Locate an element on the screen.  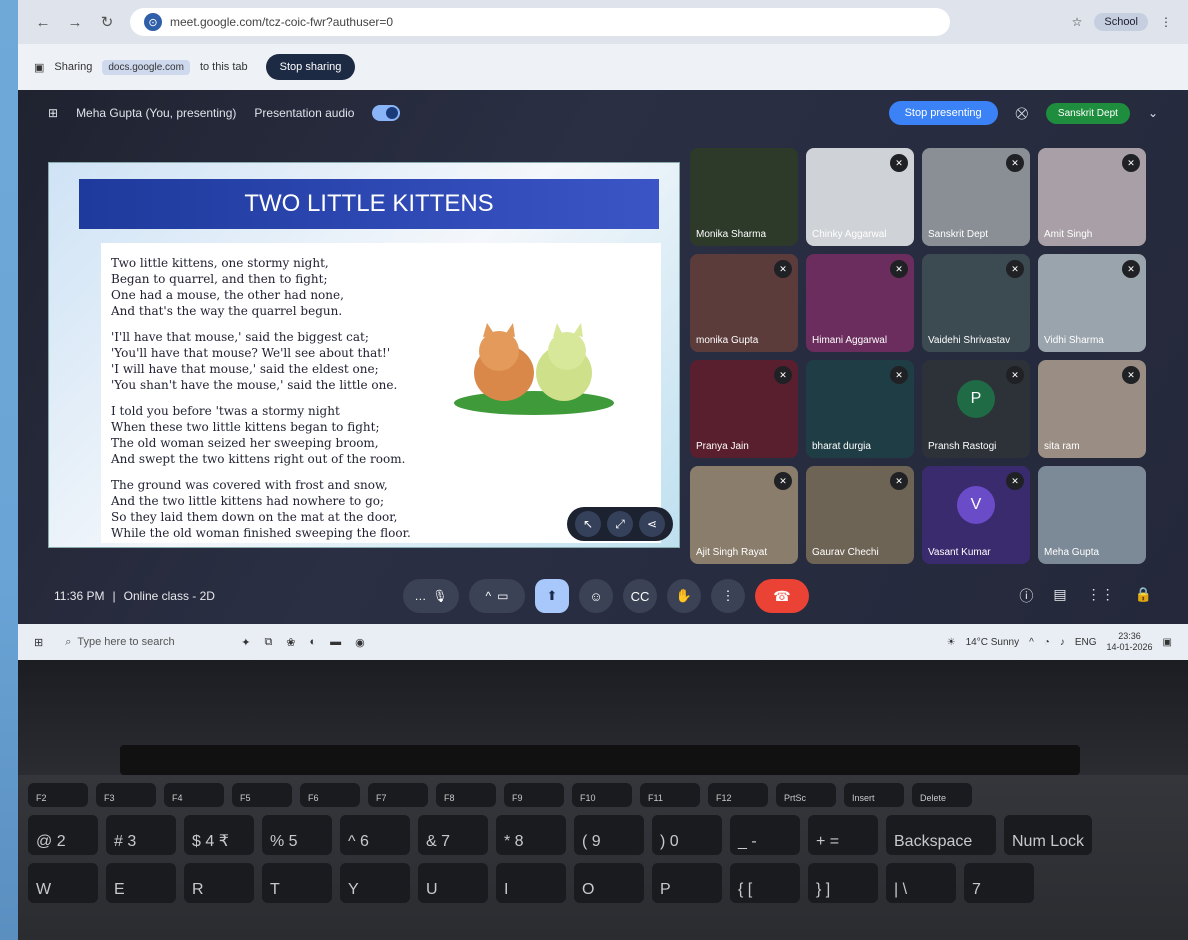
taskbar-search: ⌕ Type here to search is located at coordinates (142, 642).